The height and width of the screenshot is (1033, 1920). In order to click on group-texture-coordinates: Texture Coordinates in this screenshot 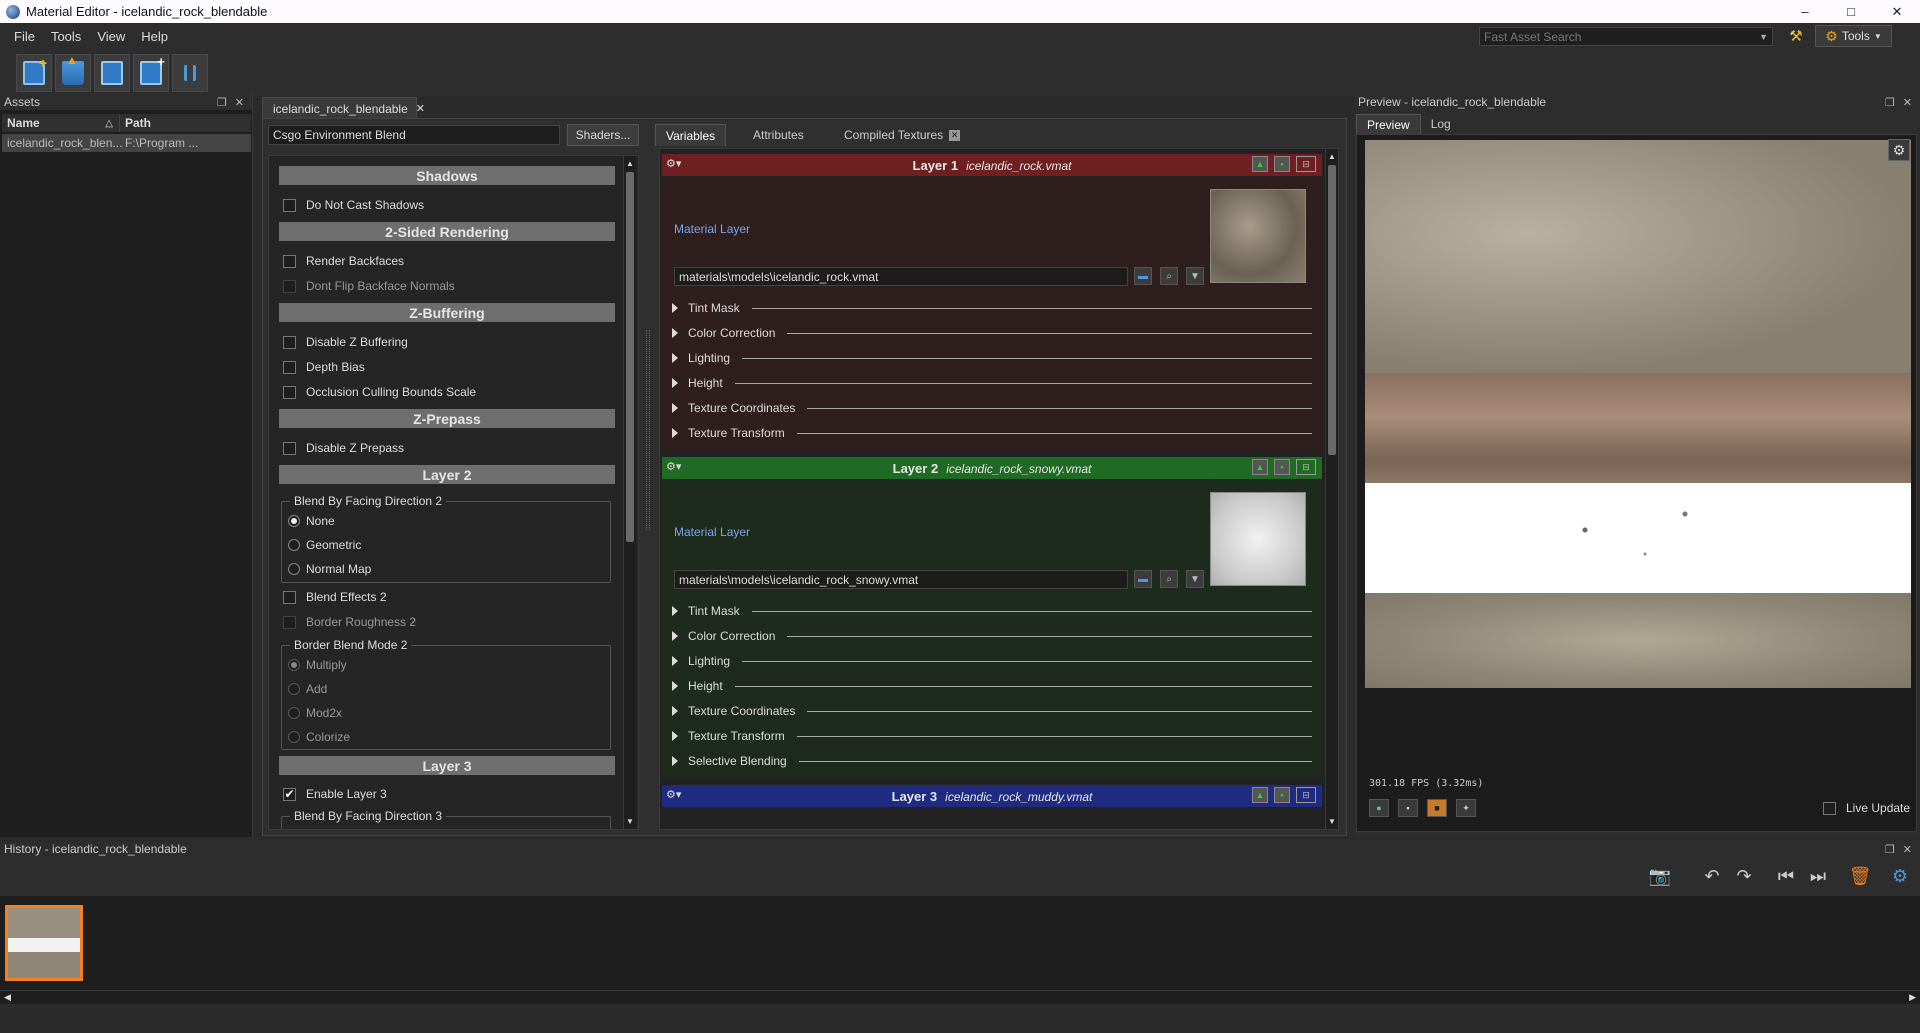, I will do `click(992, 408)`.